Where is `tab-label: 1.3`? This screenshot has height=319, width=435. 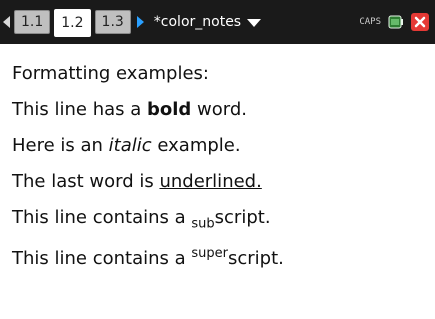
tab-label: 1.3 is located at coordinates (112, 22).